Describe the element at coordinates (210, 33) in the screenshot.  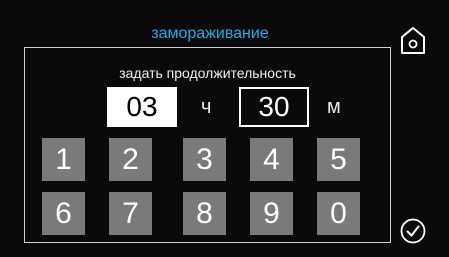
I see `screen-title: замораживание` at that location.